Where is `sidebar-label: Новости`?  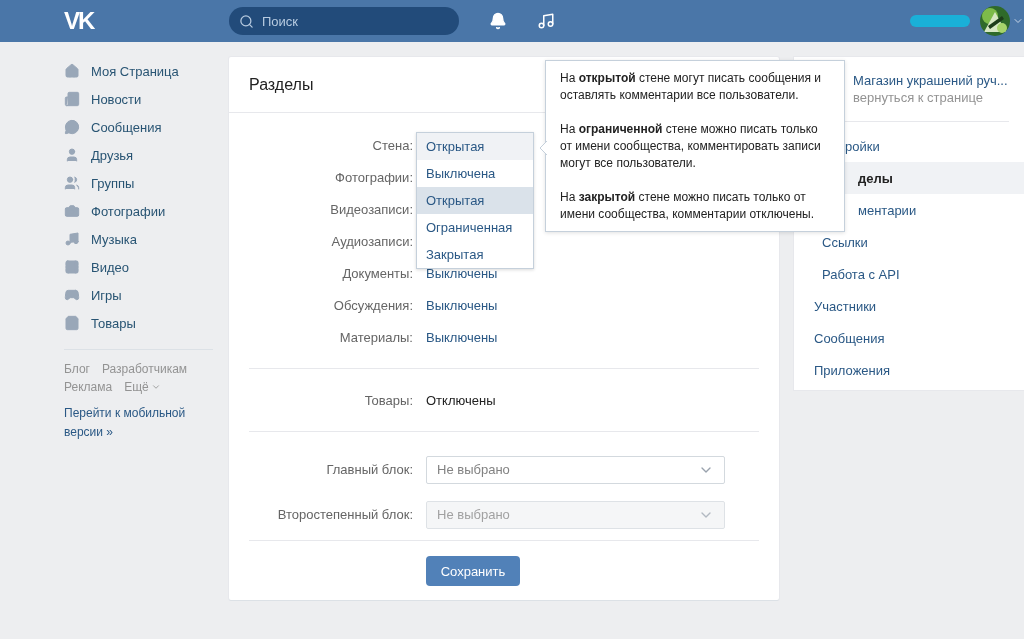 sidebar-label: Новости is located at coordinates (116, 99).